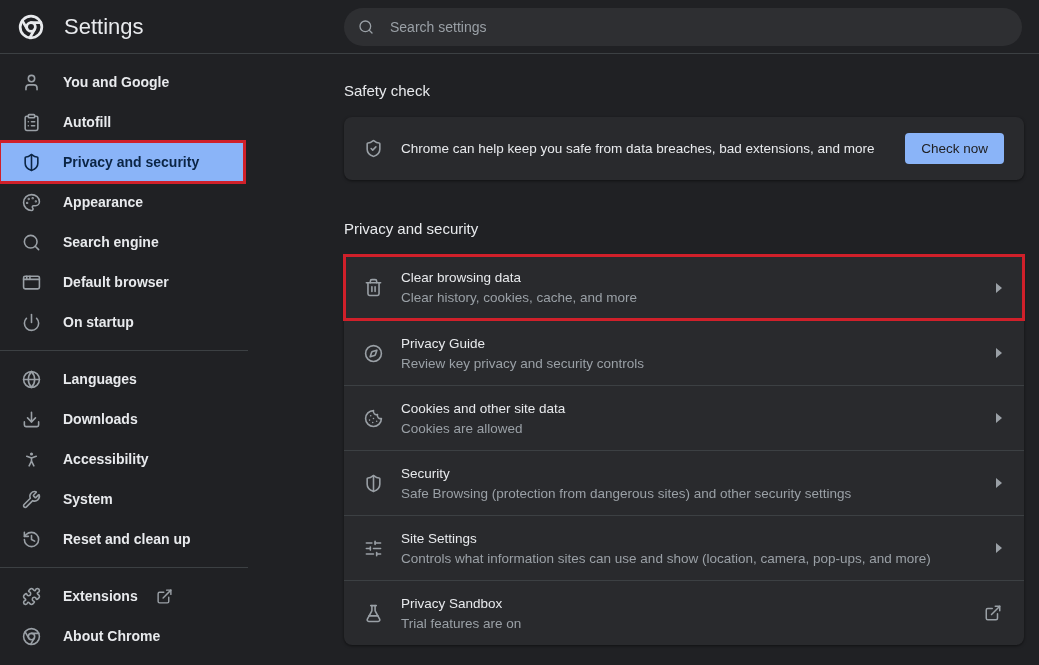  I want to click on sidebar-item-label: You and Google, so click(116, 82).